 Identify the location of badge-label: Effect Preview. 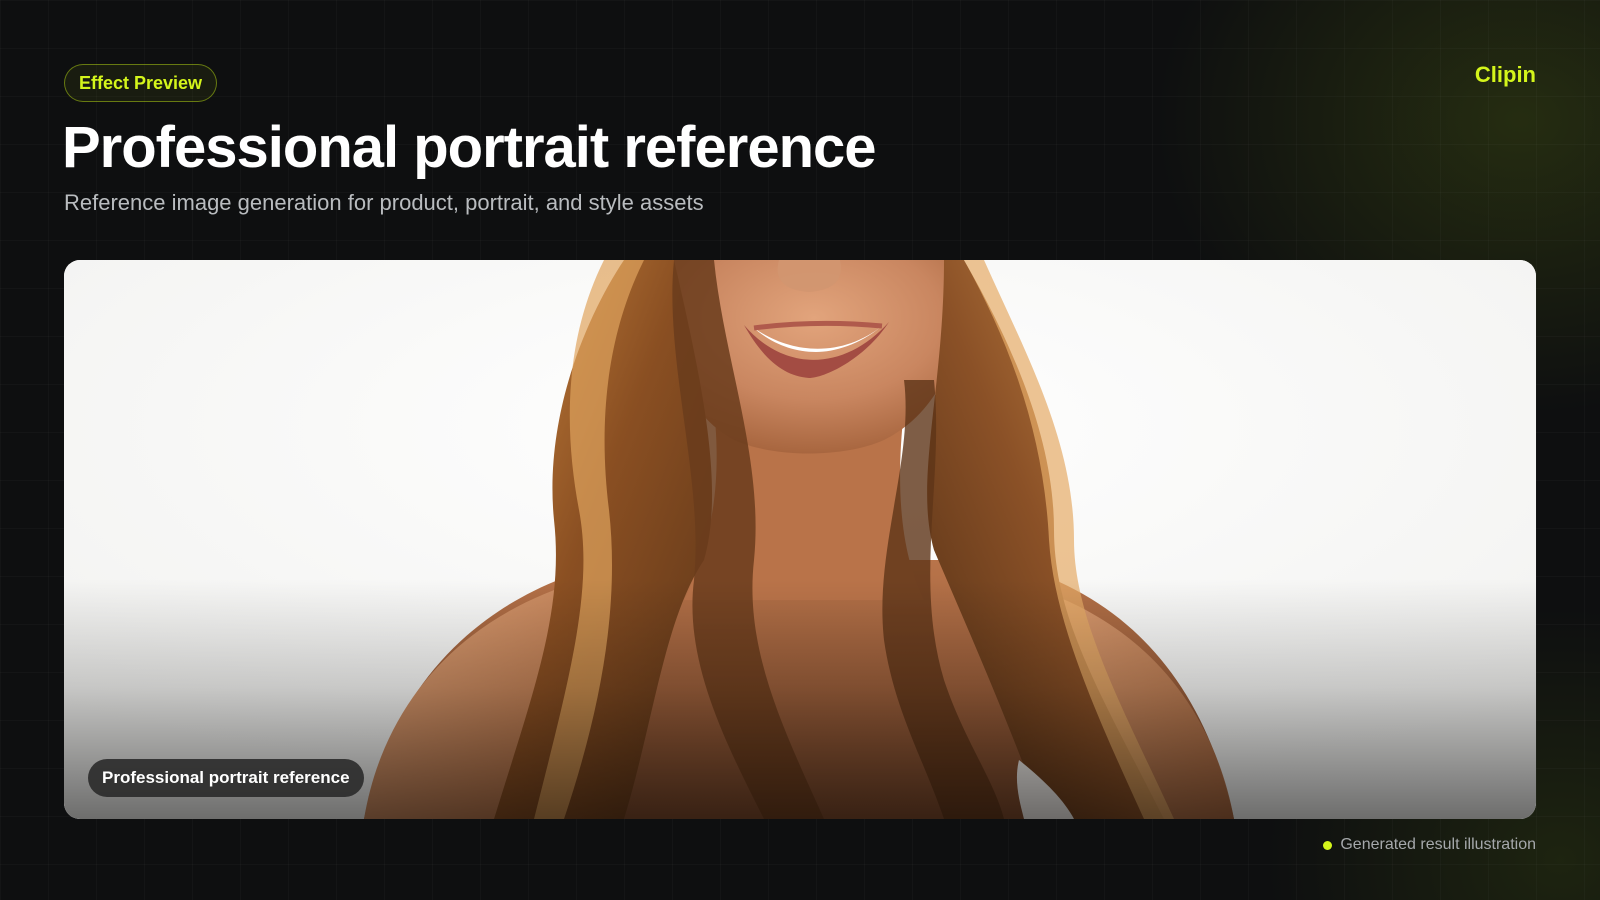
(141, 82).